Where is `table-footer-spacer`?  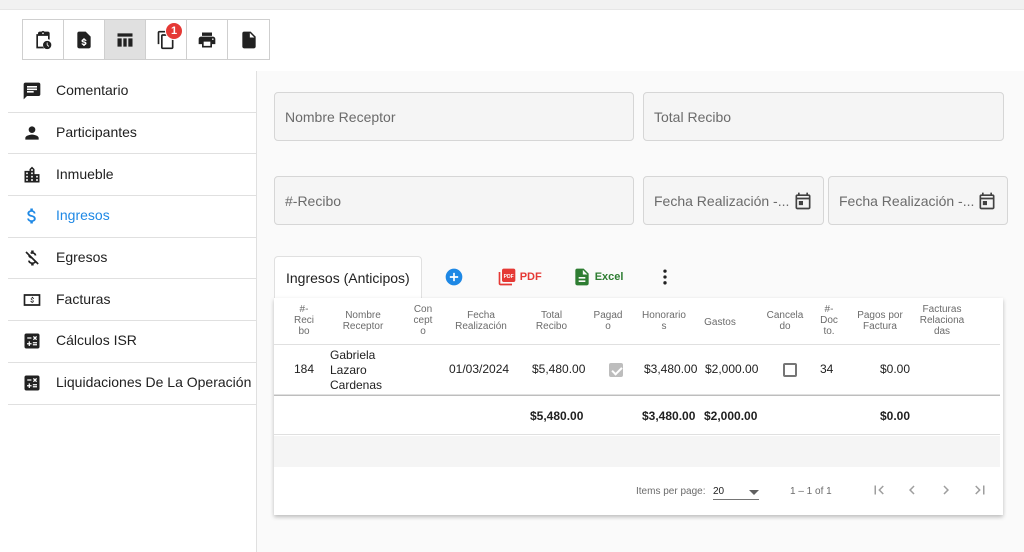 table-footer-spacer is located at coordinates (637, 451).